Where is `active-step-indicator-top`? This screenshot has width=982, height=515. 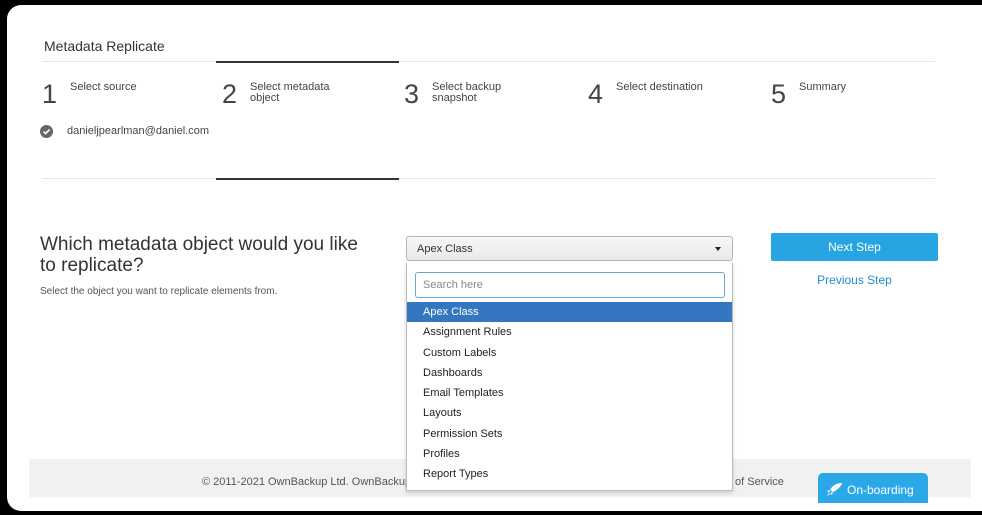 active-step-indicator-top is located at coordinates (307, 62).